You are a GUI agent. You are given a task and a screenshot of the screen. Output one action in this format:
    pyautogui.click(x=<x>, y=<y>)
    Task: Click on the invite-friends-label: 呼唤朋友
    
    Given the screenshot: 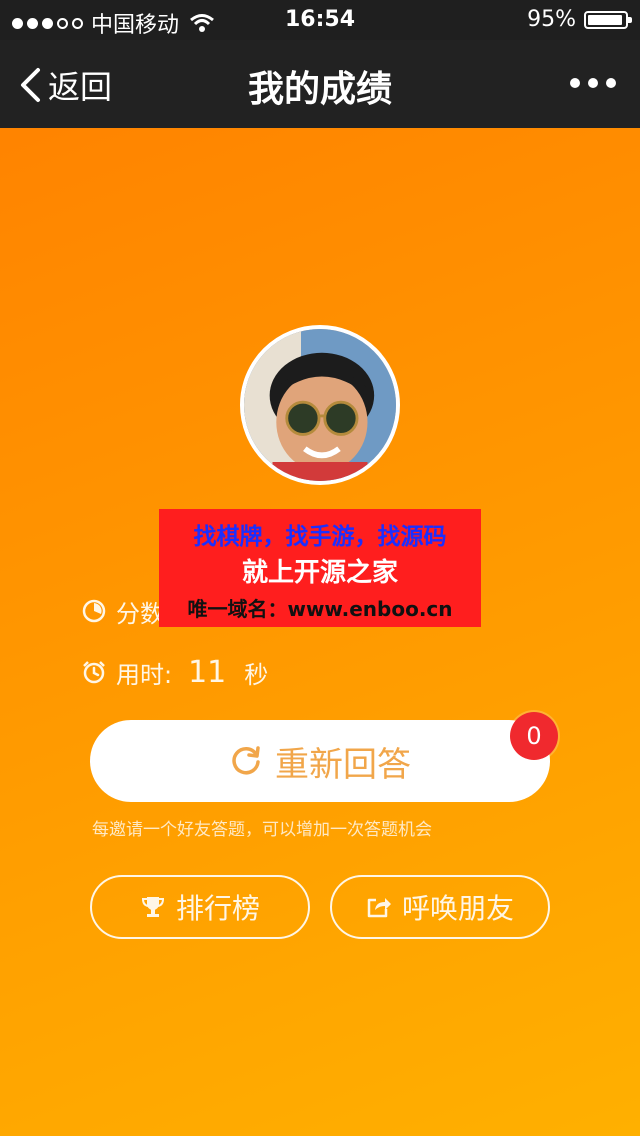 What is the action you would take?
    pyautogui.click(x=457, y=908)
    